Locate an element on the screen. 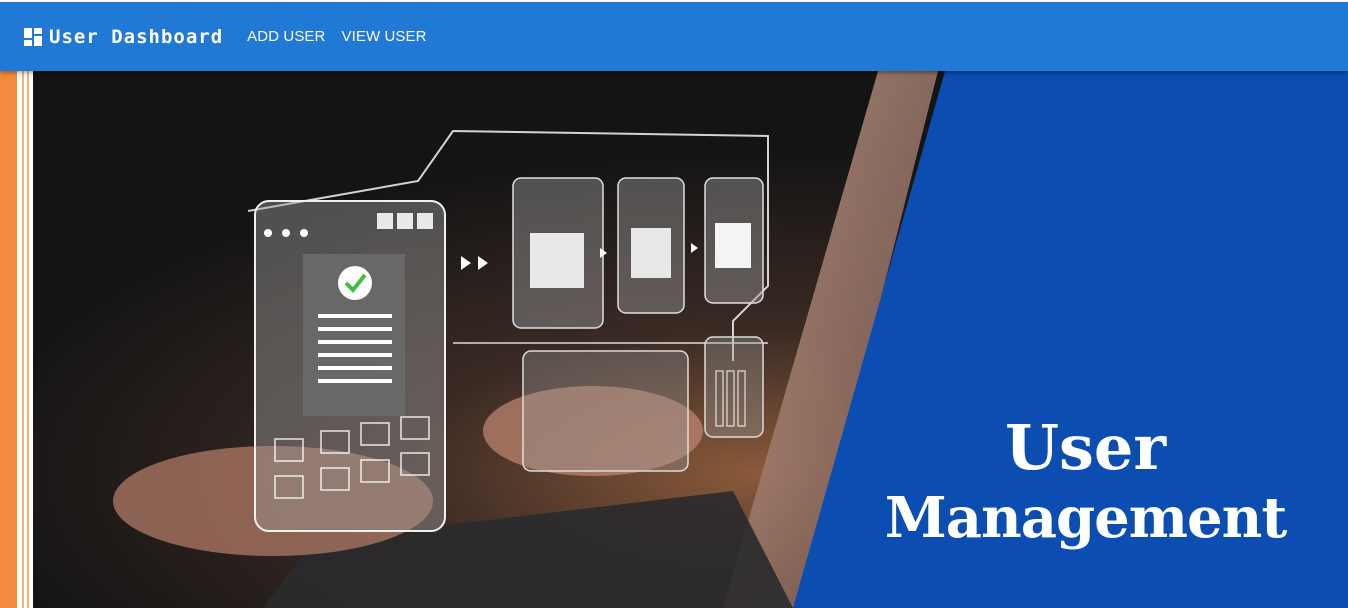  file-list-panel is located at coordinates (605, 411).